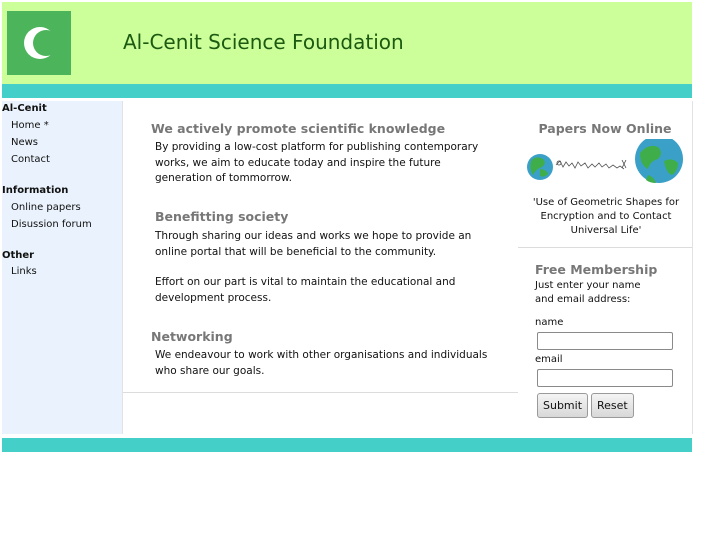  What do you see at coordinates (563, 405) in the screenshot?
I see `submit-button: Submit` at bounding box center [563, 405].